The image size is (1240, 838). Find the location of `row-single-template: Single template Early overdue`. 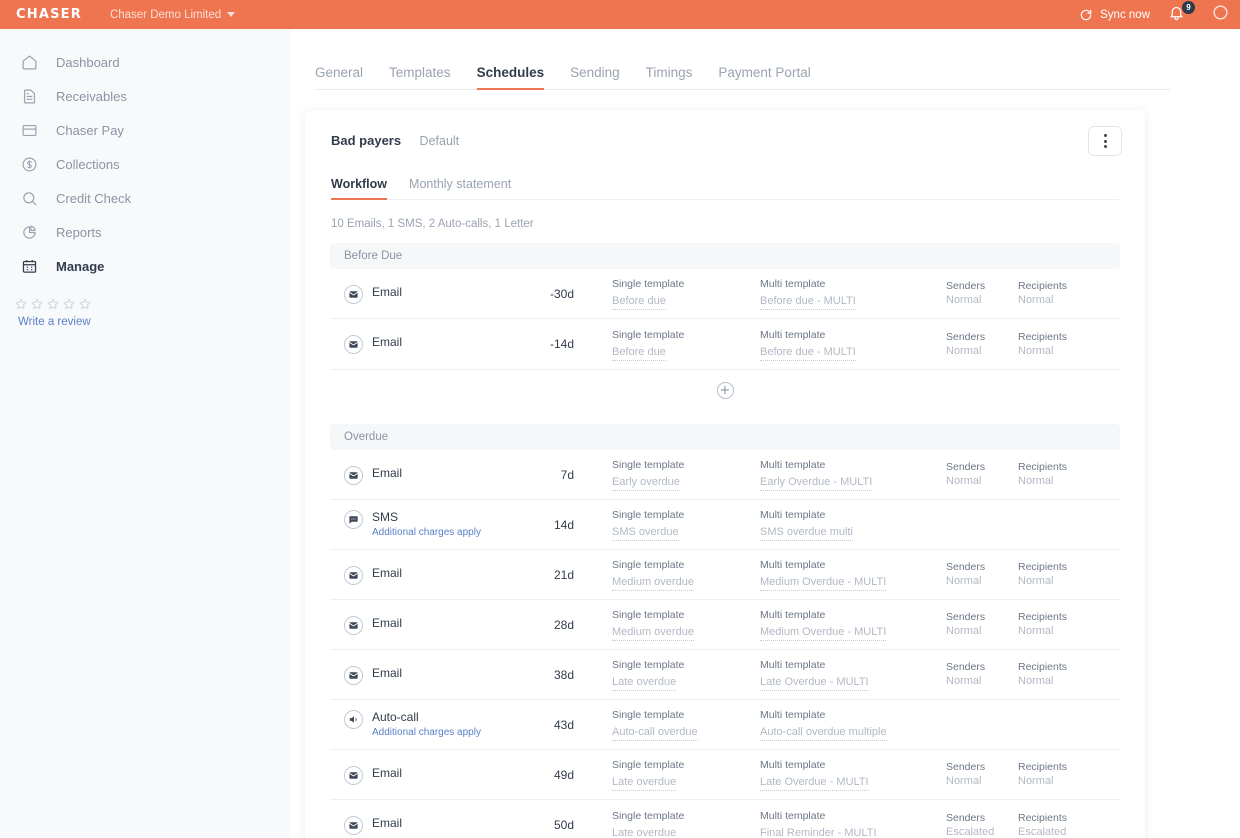

row-single-template: Single template Early overdue is located at coordinates (667, 474).